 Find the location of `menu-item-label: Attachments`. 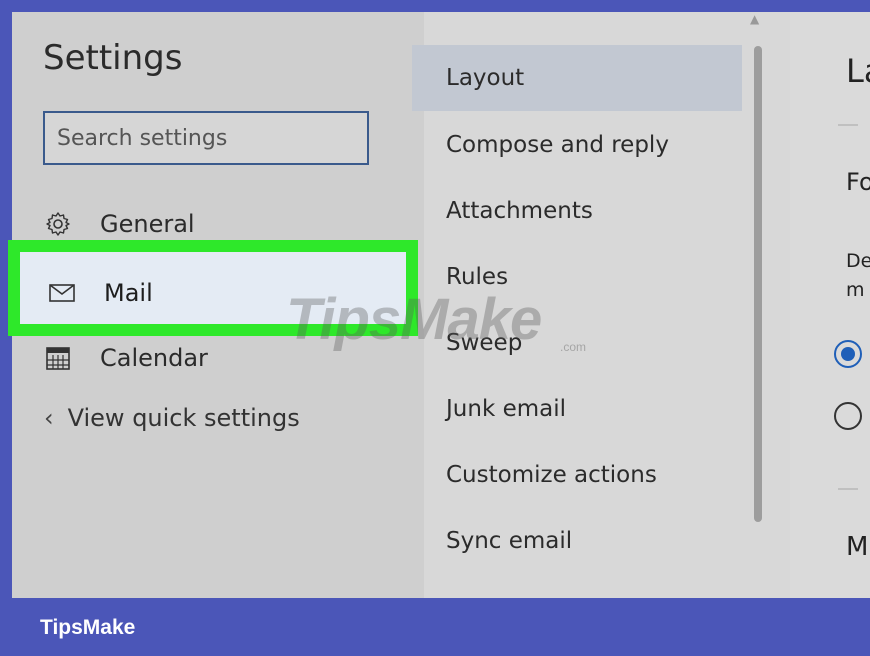

menu-item-label: Attachments is located at coordinates (519, 211).